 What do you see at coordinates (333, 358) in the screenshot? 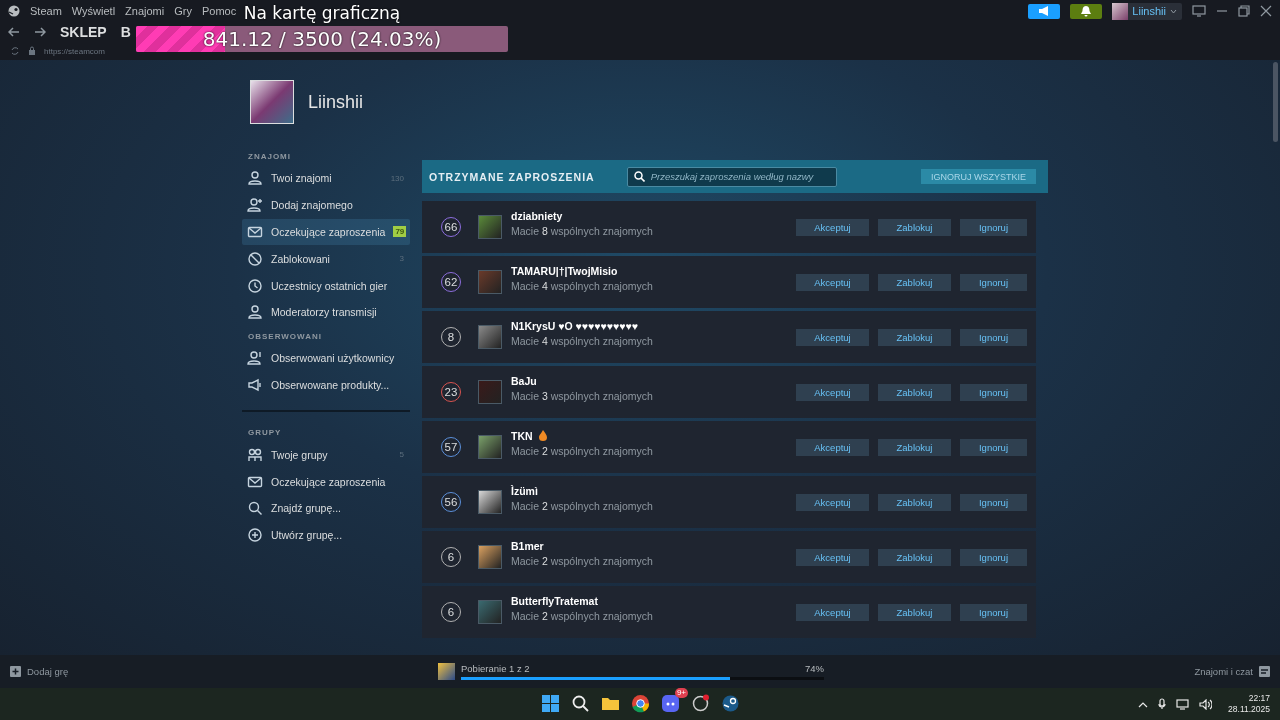
I see `sidebar-label: Obserwowani użytkownicy` at bounding box center [333, 358].